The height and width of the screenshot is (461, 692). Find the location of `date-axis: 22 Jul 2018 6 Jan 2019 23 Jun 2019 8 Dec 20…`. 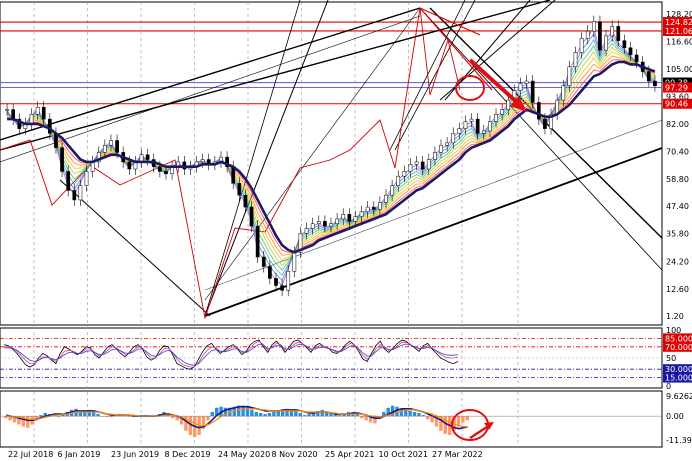

date-axis: 22 Jul 2018 6 Jan 2019 23 Jun 2019 8 Dec 20… is located at coordinates (245, 454).